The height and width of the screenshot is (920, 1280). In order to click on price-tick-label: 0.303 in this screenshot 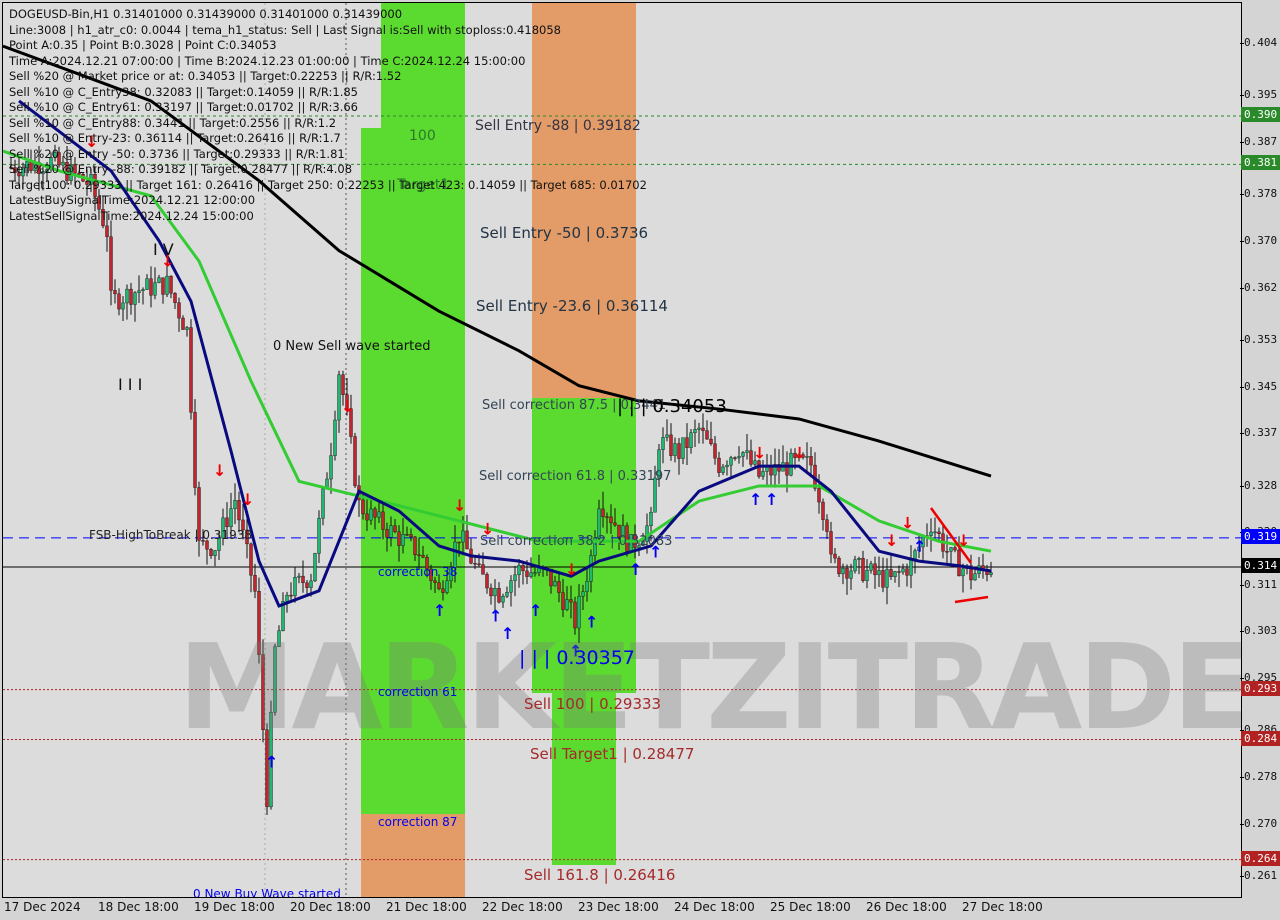, I will do `click(1258, 631)`.